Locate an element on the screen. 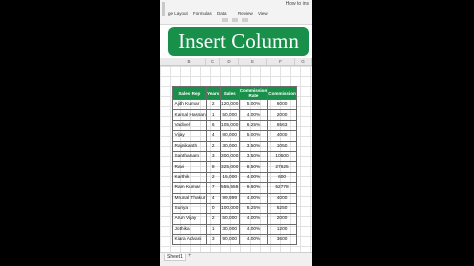  table-cell: 6563 is located at coordinates (282, 125).